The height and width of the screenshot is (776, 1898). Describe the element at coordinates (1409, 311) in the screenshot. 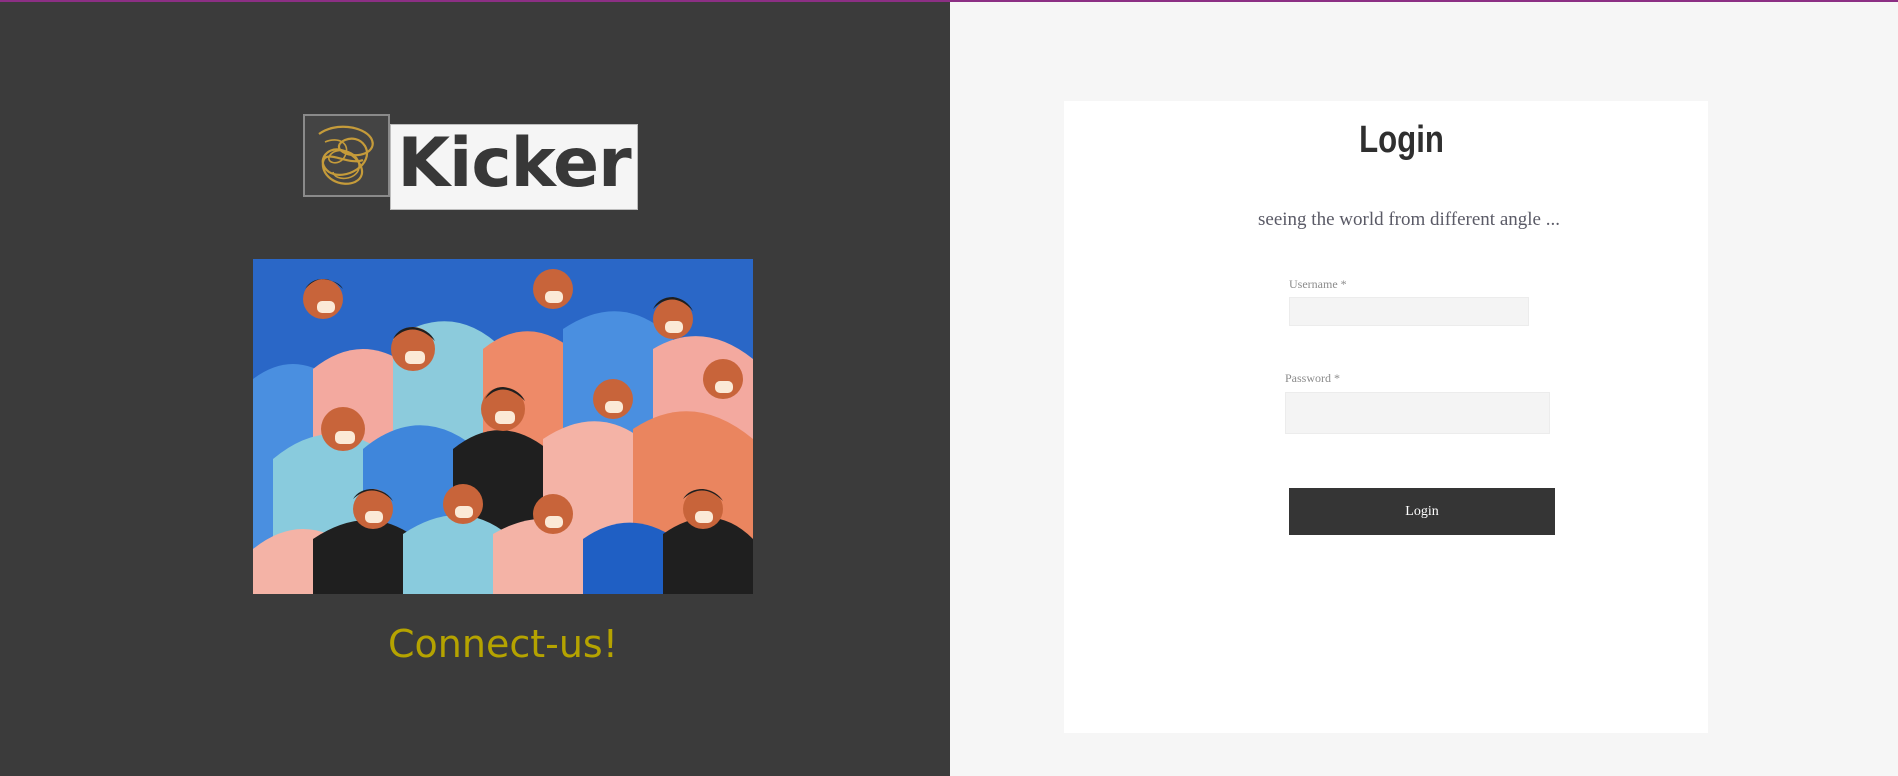

I see `username-input` at that location.